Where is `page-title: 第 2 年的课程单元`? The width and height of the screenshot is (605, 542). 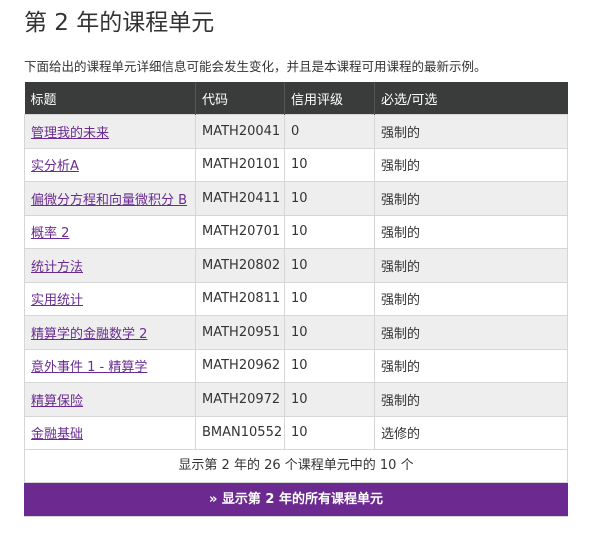
page-title: 第 2 年的课程单元 is located at coordinates (119, 23).